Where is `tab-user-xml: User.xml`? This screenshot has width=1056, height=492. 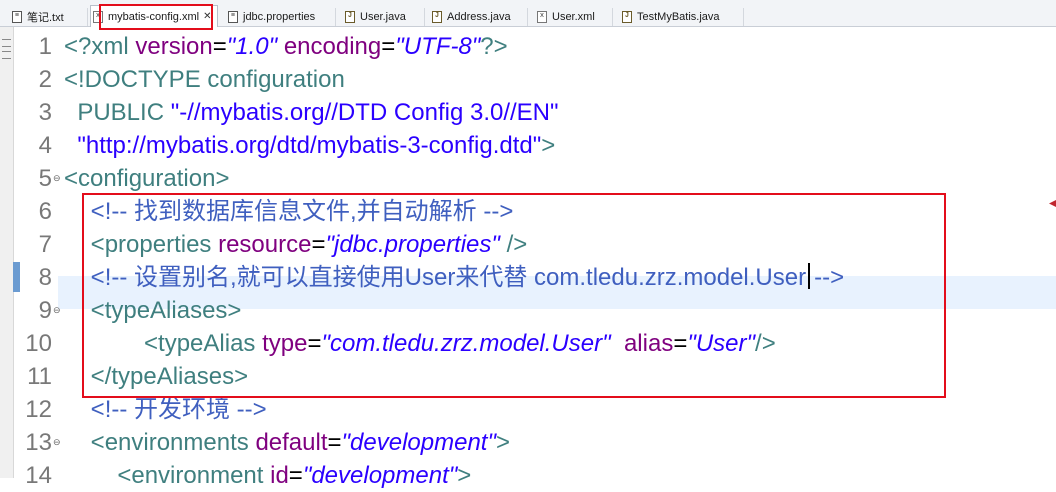 tab-user-xml: User.xml is located at coordinates (574, 17).